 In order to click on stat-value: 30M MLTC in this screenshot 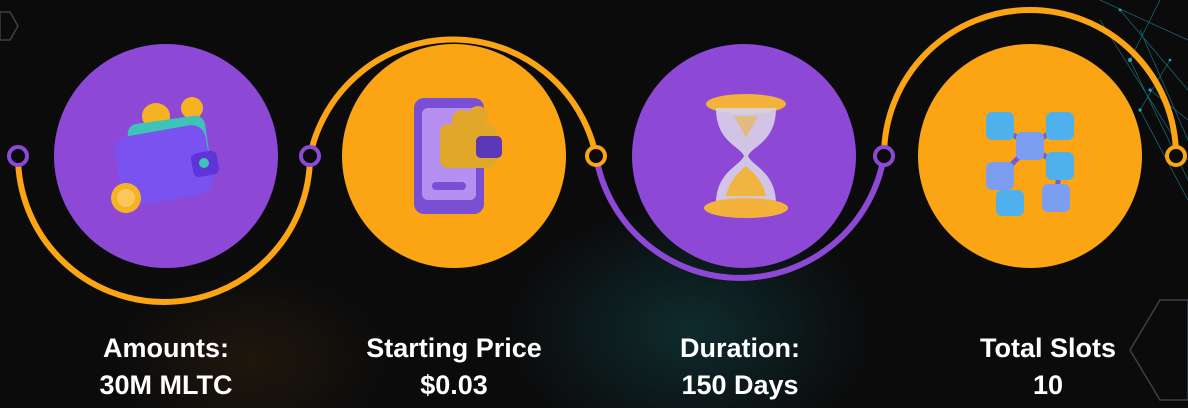, I will do `click(166, 385)`.